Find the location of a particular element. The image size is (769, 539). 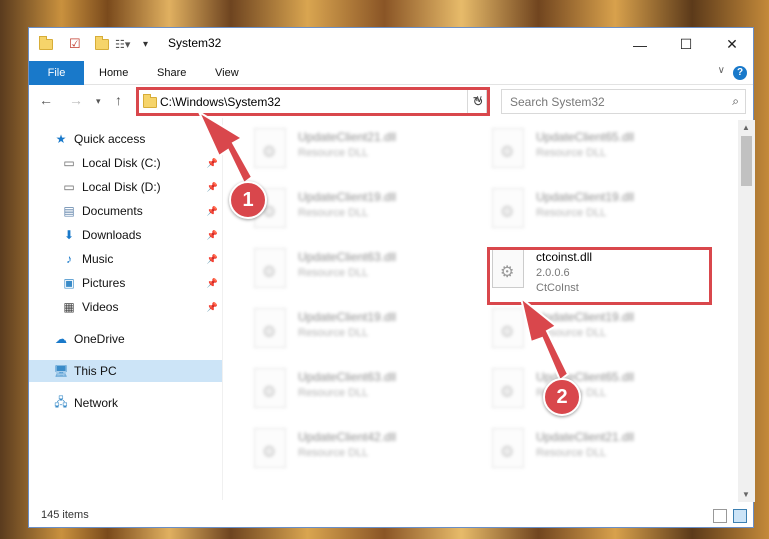

file-name: UpdateClient65.dll is located at coordinates (585, 137).